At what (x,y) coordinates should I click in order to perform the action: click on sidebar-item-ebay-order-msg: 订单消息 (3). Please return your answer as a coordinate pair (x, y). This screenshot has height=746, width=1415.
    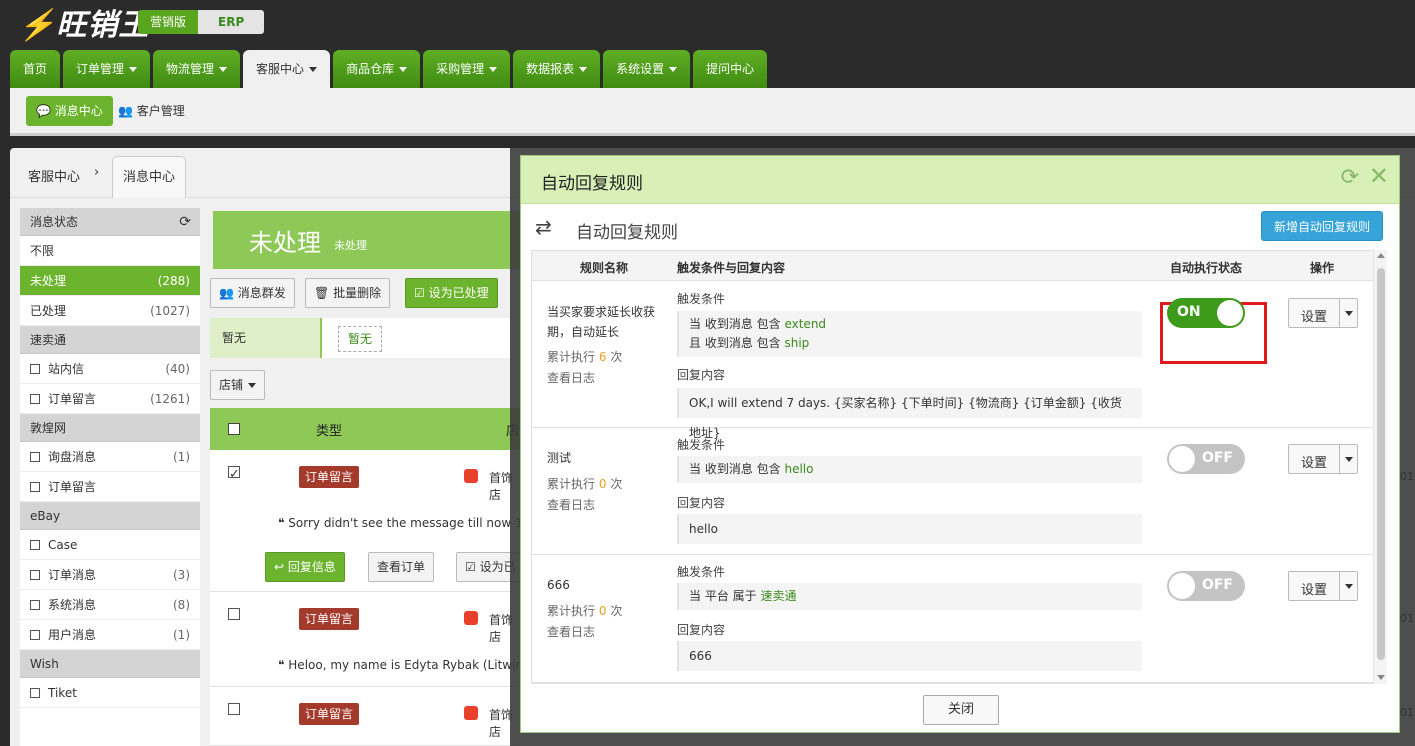
    Looking at the image, I should click on (110, 575).